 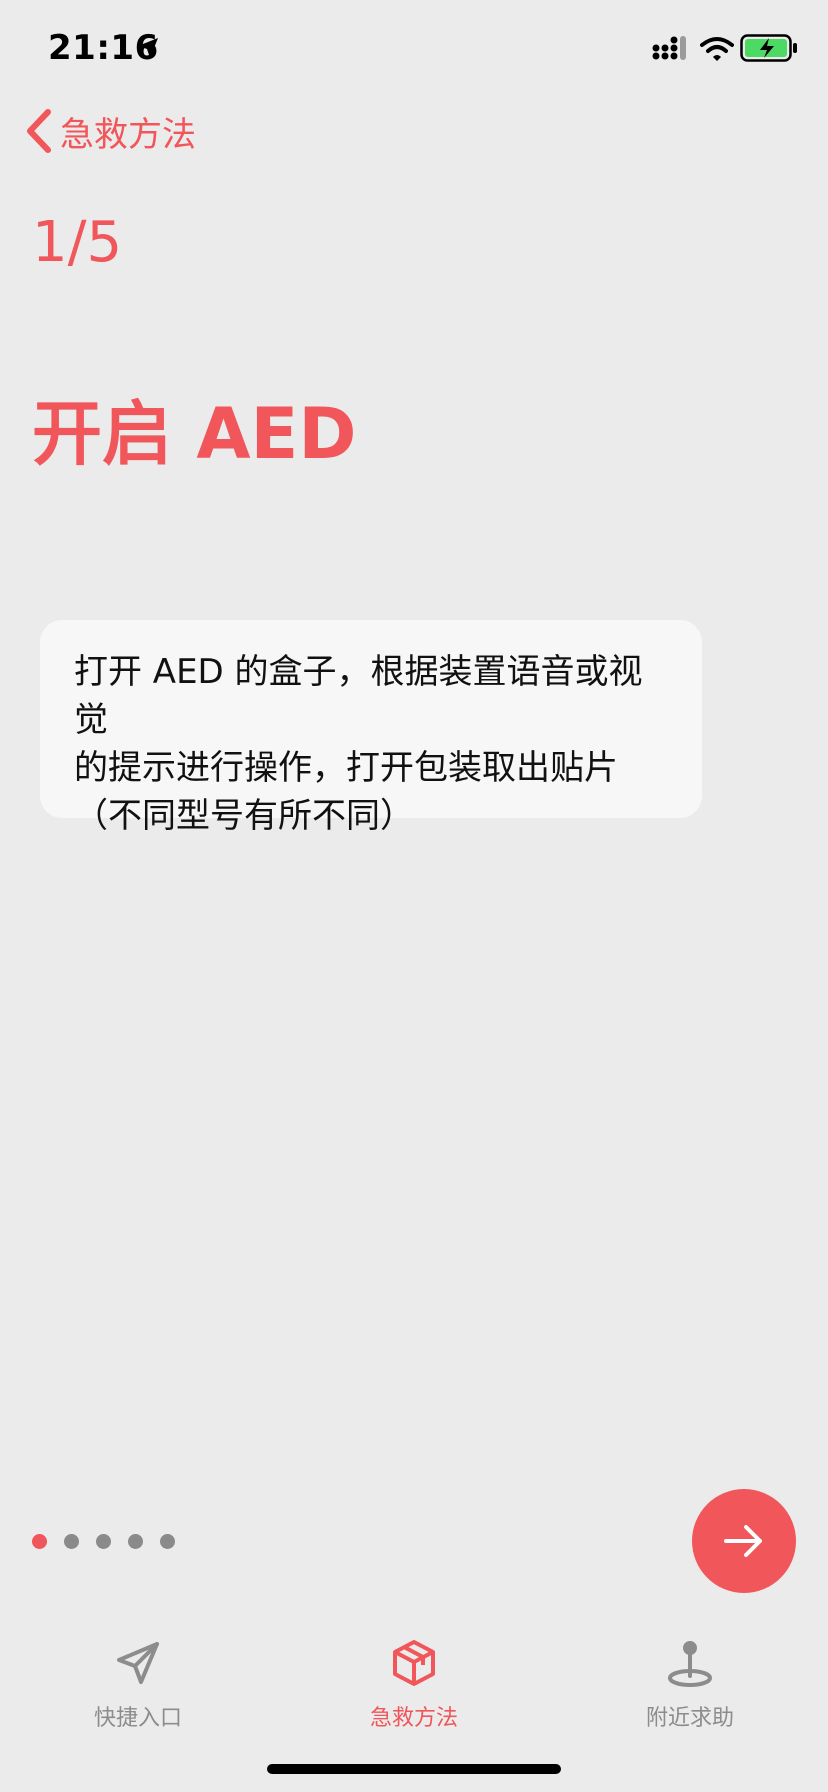 I want to click on battery-charging-icon, so click(x=768, y=48).